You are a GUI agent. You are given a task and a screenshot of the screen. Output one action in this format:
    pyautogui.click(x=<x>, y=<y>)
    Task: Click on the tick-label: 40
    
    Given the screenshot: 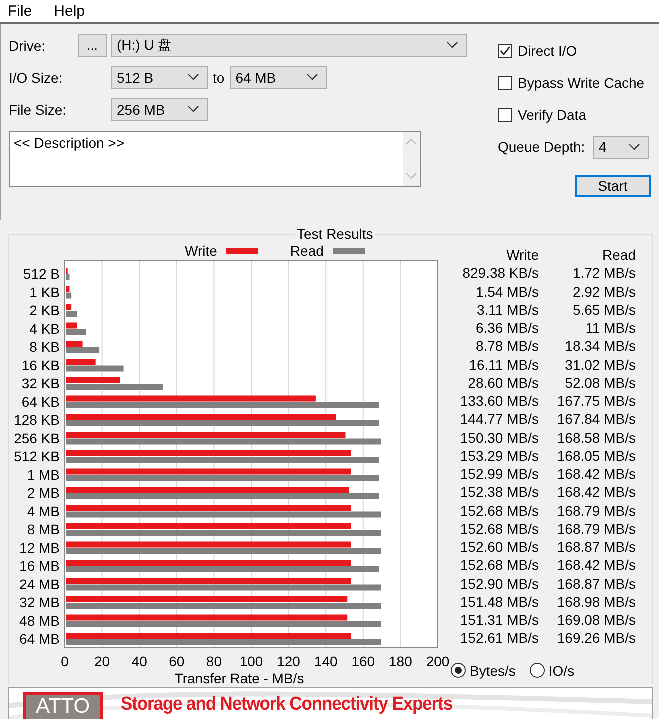 What is the action you would take?
    pyautogui.click(x=140, y=661)
    